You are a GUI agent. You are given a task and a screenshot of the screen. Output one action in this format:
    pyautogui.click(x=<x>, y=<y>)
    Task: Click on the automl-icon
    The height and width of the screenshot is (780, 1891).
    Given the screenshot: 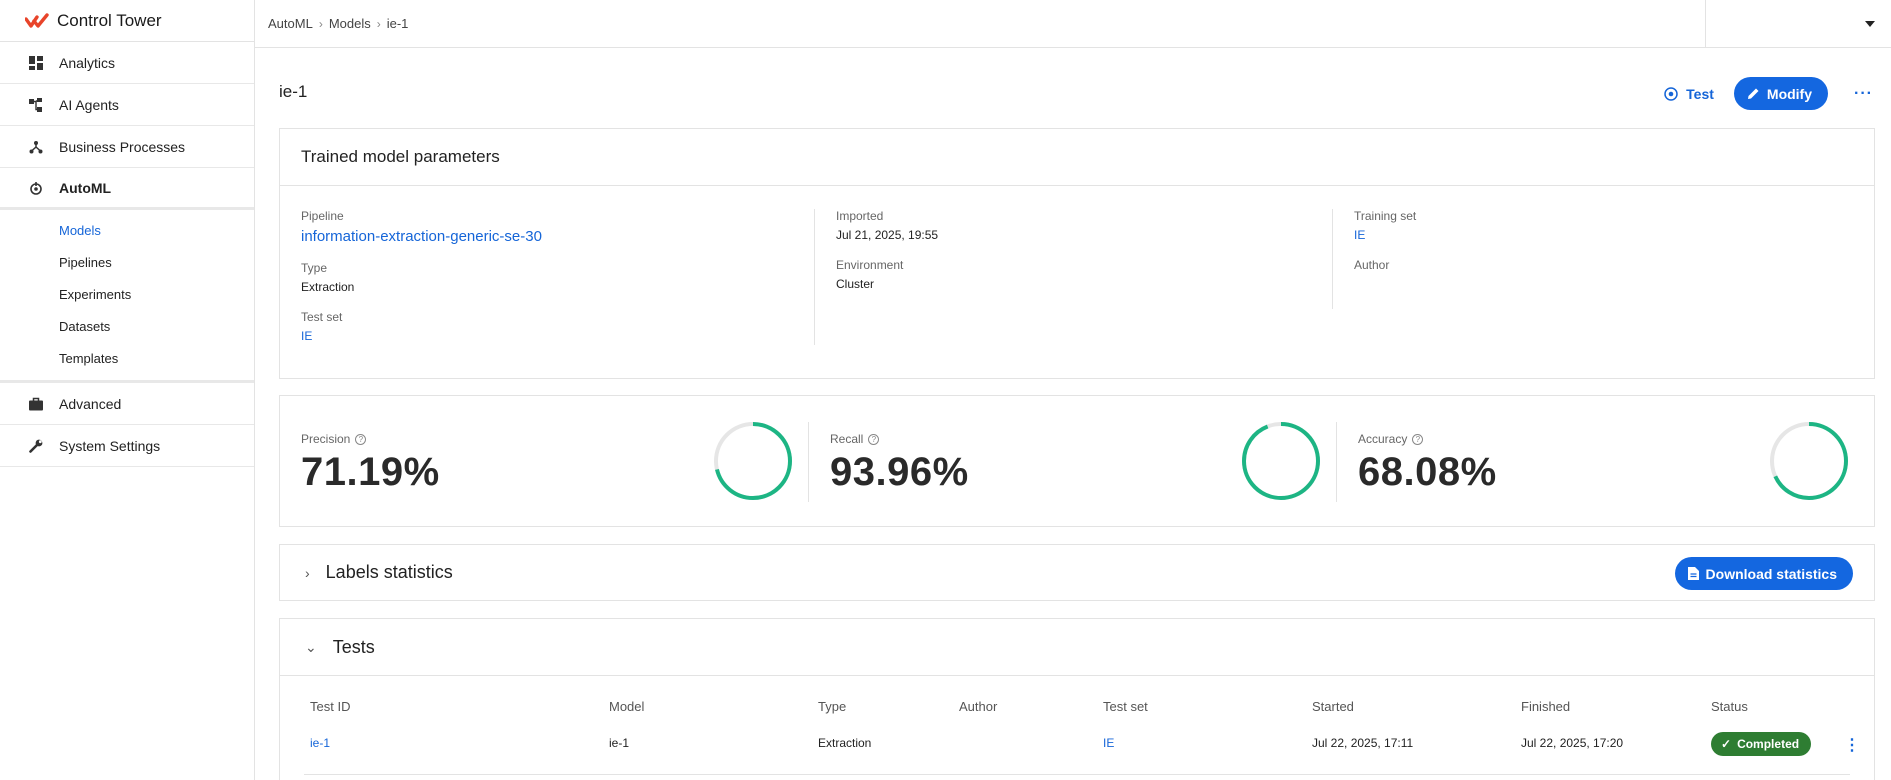 What is the action you would take?
    pyautogui.click(x=36, y=188)
    